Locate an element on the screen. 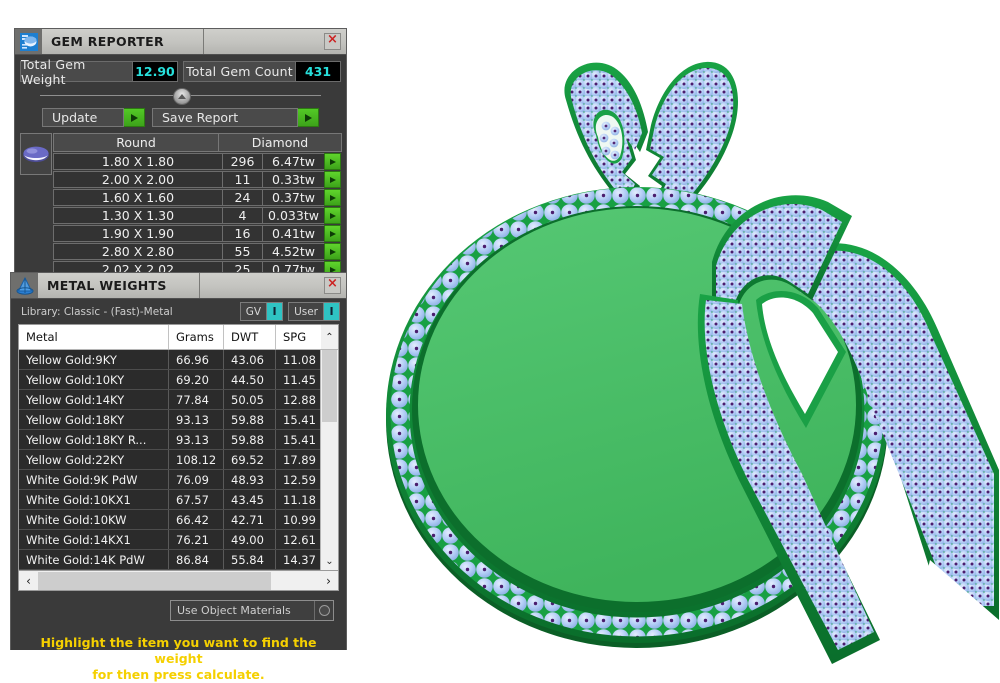 This screenshot has width=1000, height=683. metal-cell-dwt: 43.45 is located at coordinates (250, 499).